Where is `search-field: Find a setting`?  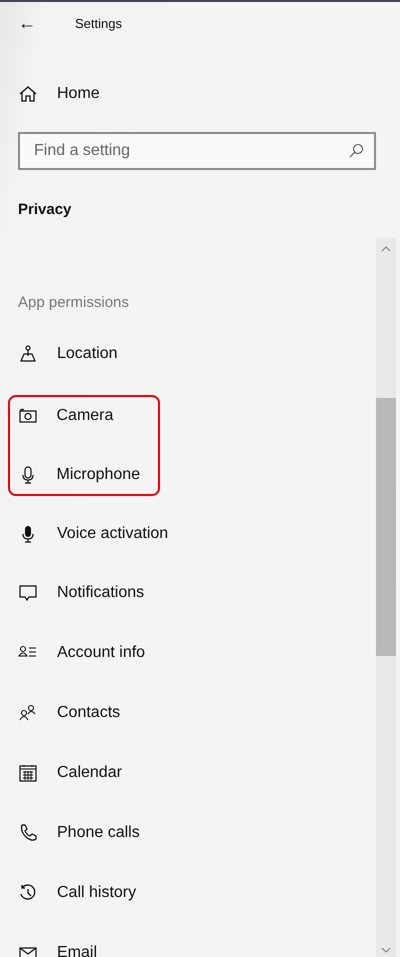
search-field: Find a setting is located at coordinates (197, 151).